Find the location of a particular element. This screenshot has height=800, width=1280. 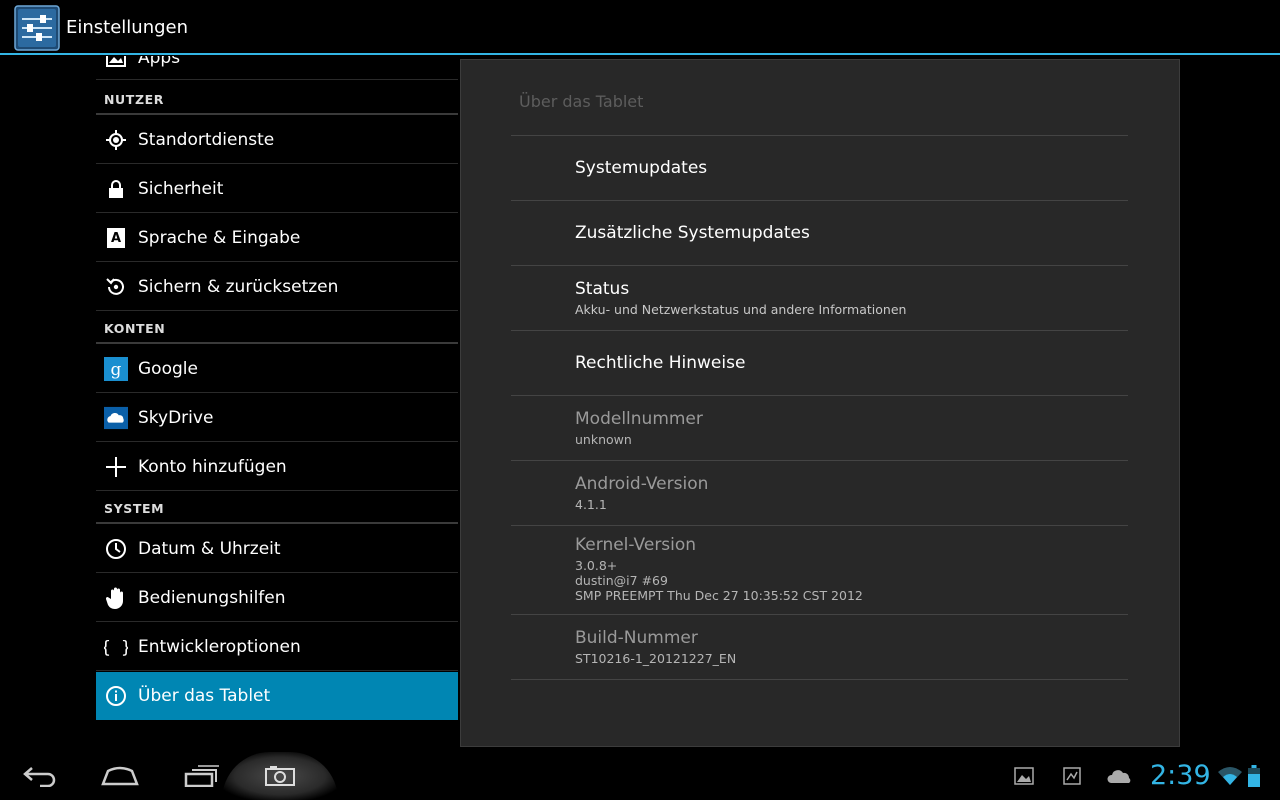

sidebar-item-apps: Apps is located at coordinates (277, 68).